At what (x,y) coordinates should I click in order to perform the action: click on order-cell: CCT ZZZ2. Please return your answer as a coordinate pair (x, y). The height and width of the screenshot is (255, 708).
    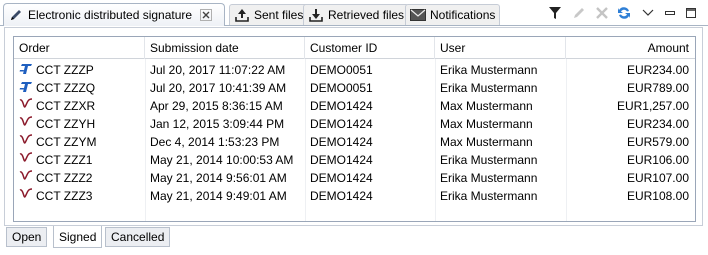
    Looking at the image, I should click on (79, 178).